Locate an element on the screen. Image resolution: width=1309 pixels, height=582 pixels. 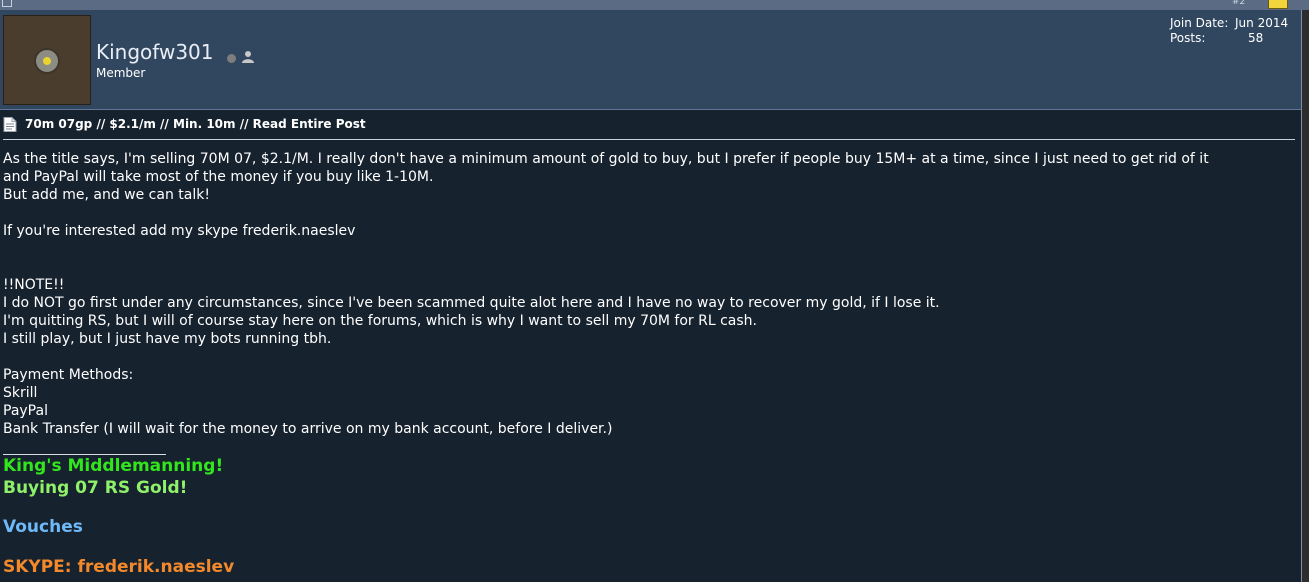
post-line: But add me, and we can talk! is located at coordinates (106, 195).